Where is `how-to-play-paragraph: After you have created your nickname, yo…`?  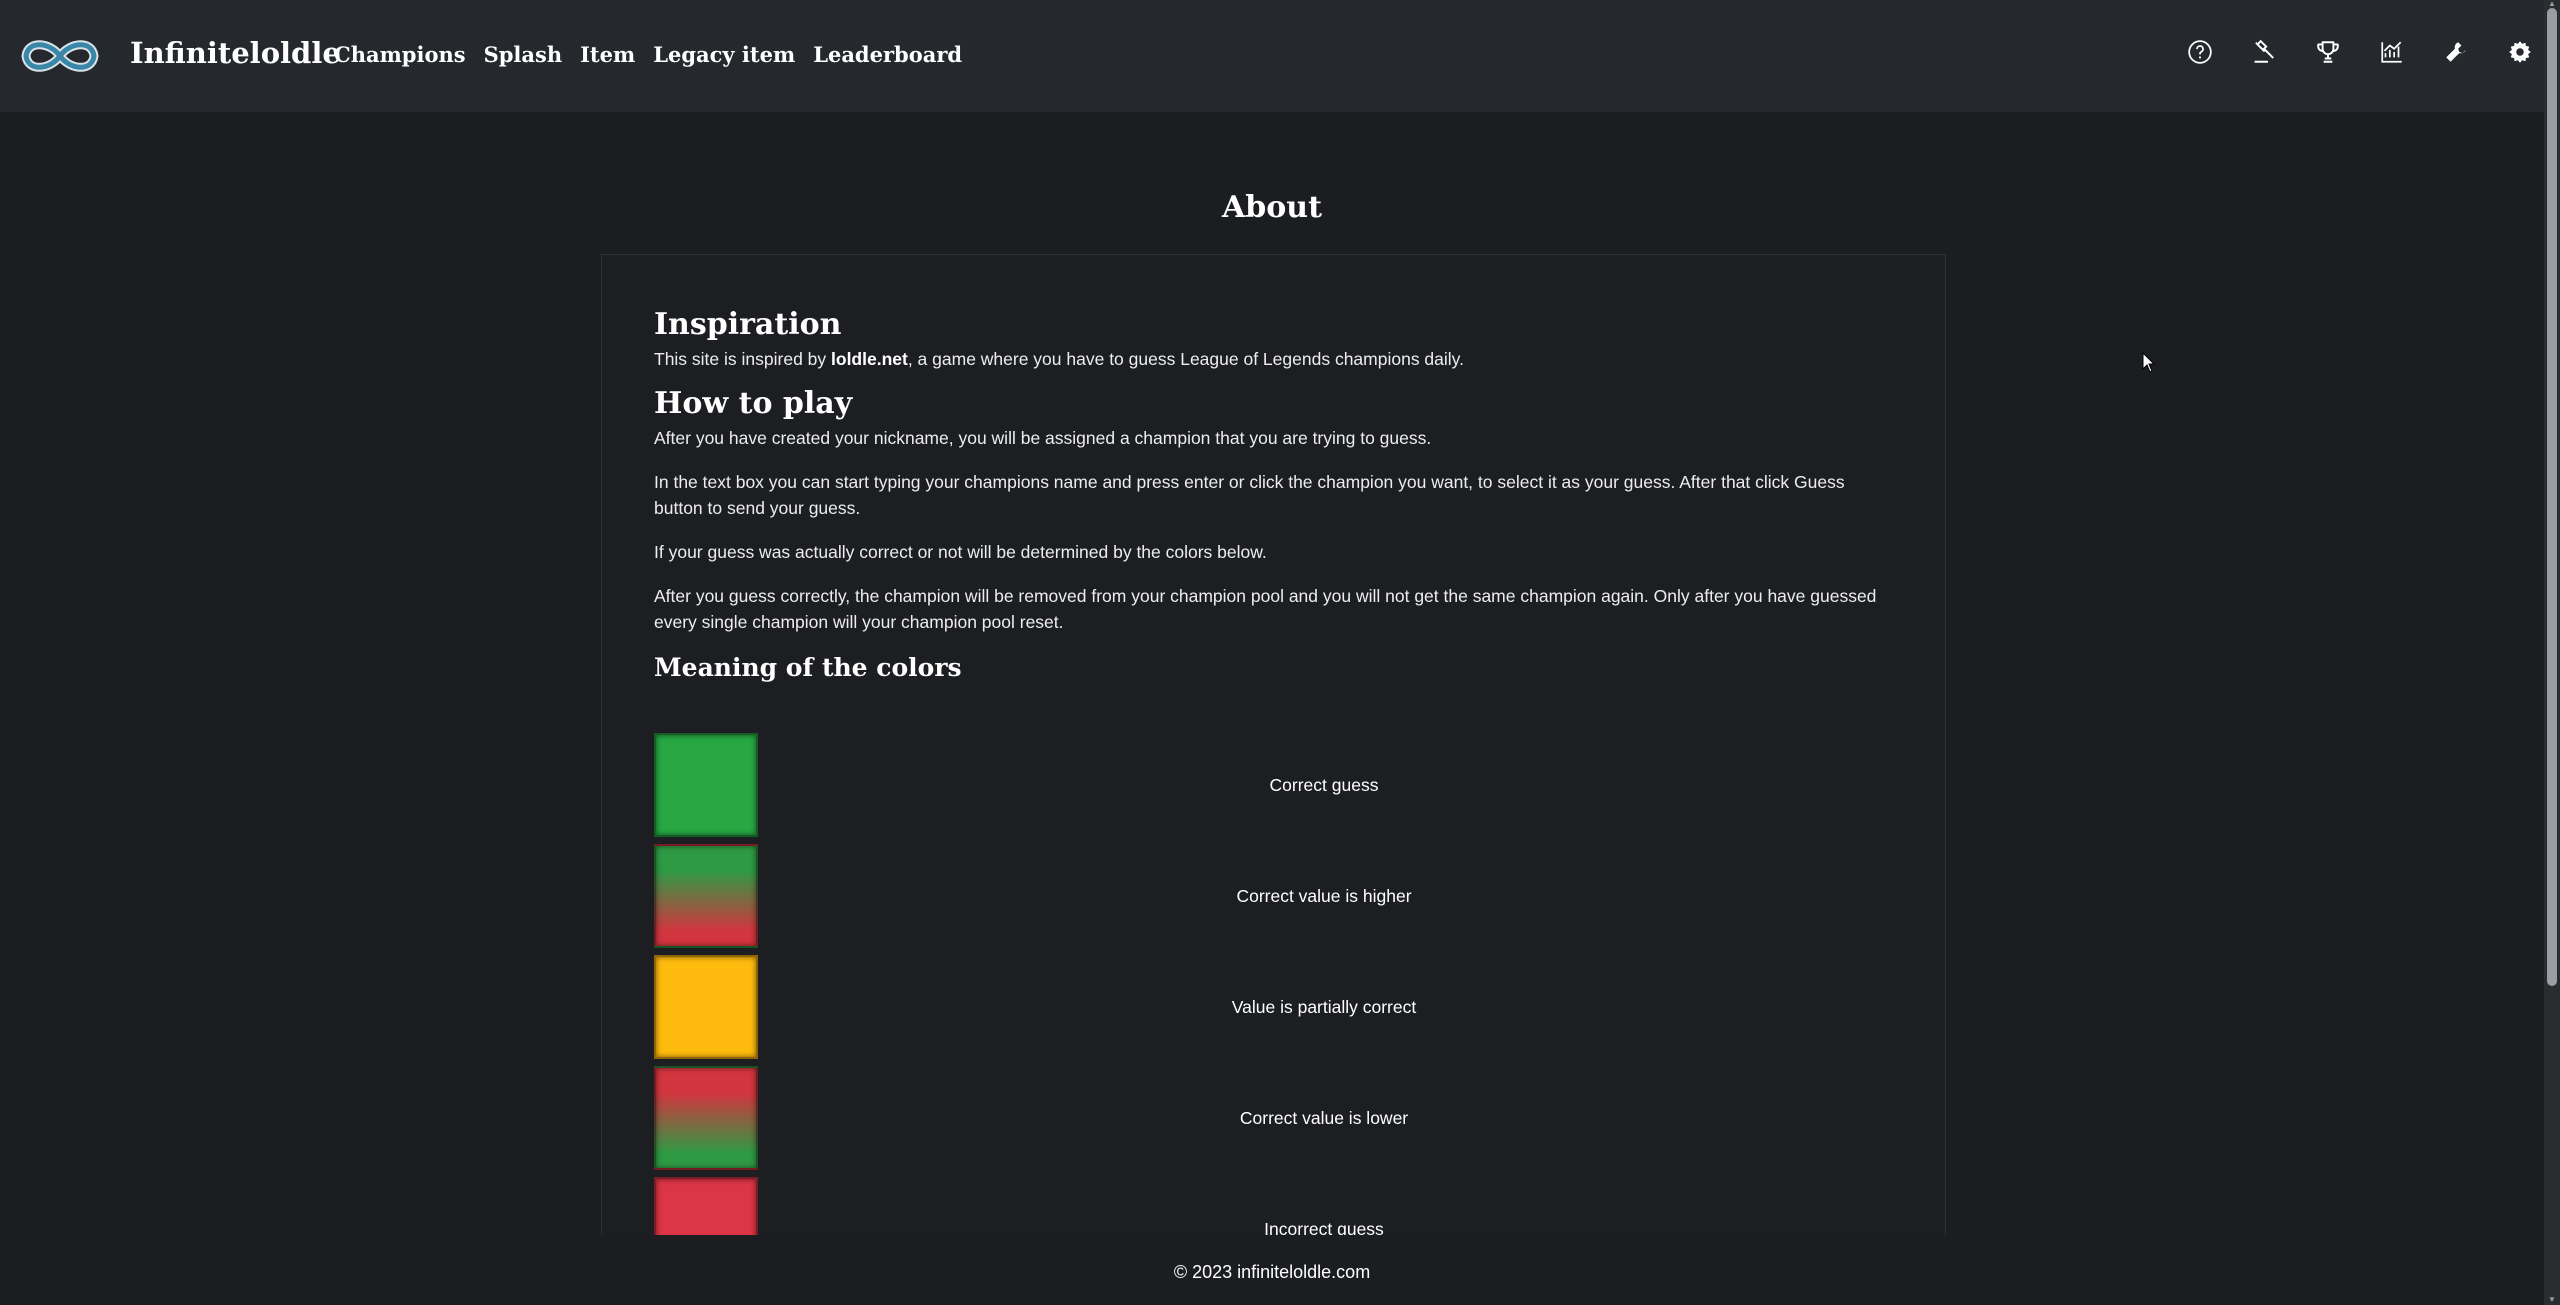
how-to-play-paragraph: After you have created your nickname, yo… is located at coordinates (1043, 438).